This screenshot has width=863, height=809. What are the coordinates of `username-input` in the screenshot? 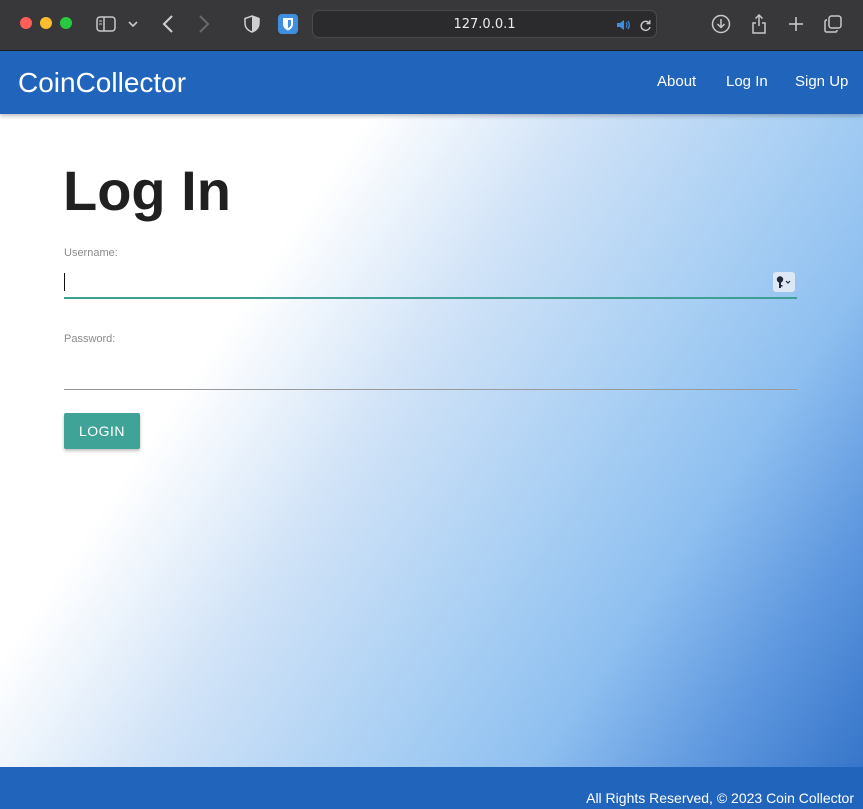 It's located at (430, 283).